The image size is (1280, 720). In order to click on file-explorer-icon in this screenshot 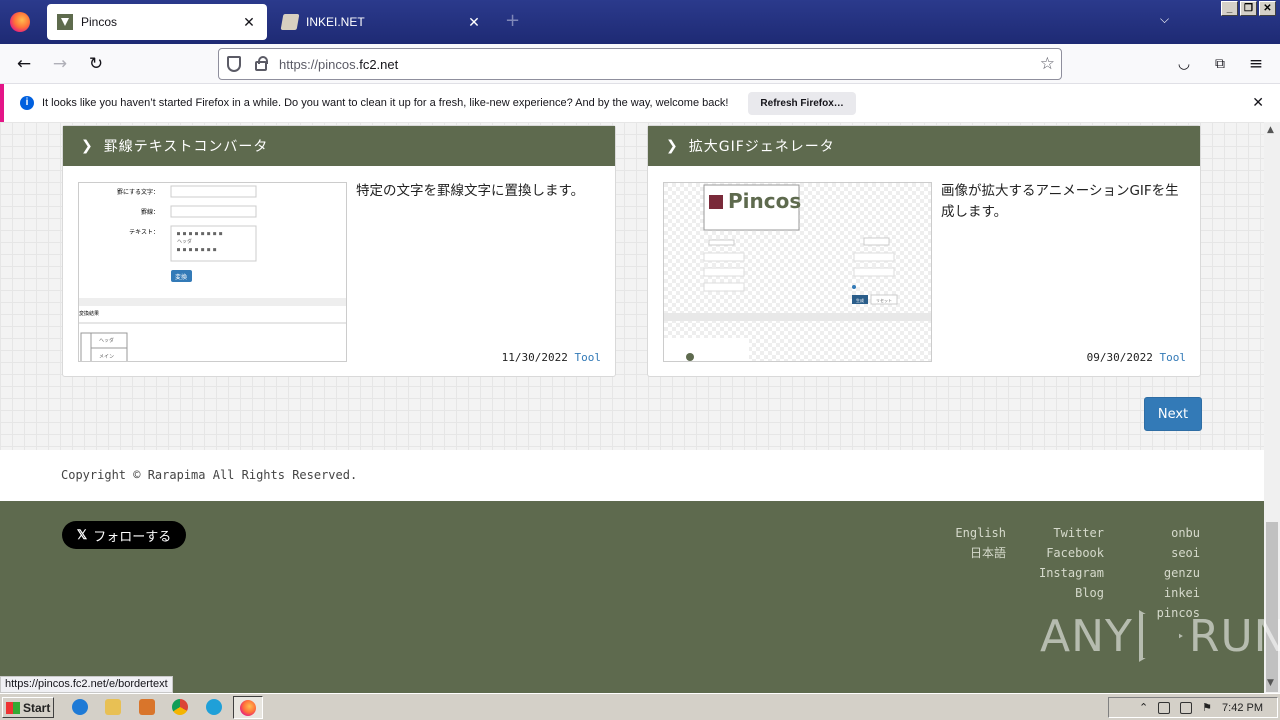, I will do `click(113, 707)`.